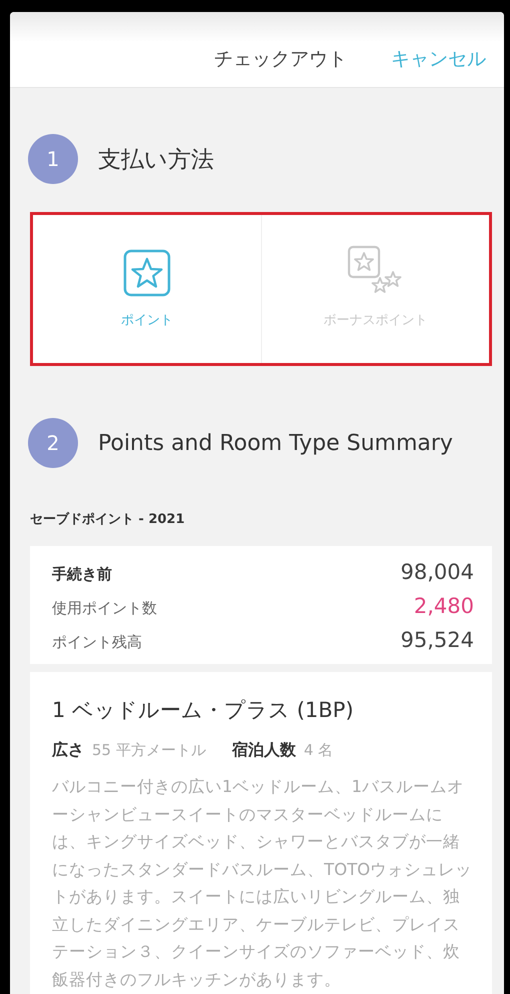 The width and height of the screenshot is (510, 994). I want to click on spec-value: 4 名, so click(319, 750).